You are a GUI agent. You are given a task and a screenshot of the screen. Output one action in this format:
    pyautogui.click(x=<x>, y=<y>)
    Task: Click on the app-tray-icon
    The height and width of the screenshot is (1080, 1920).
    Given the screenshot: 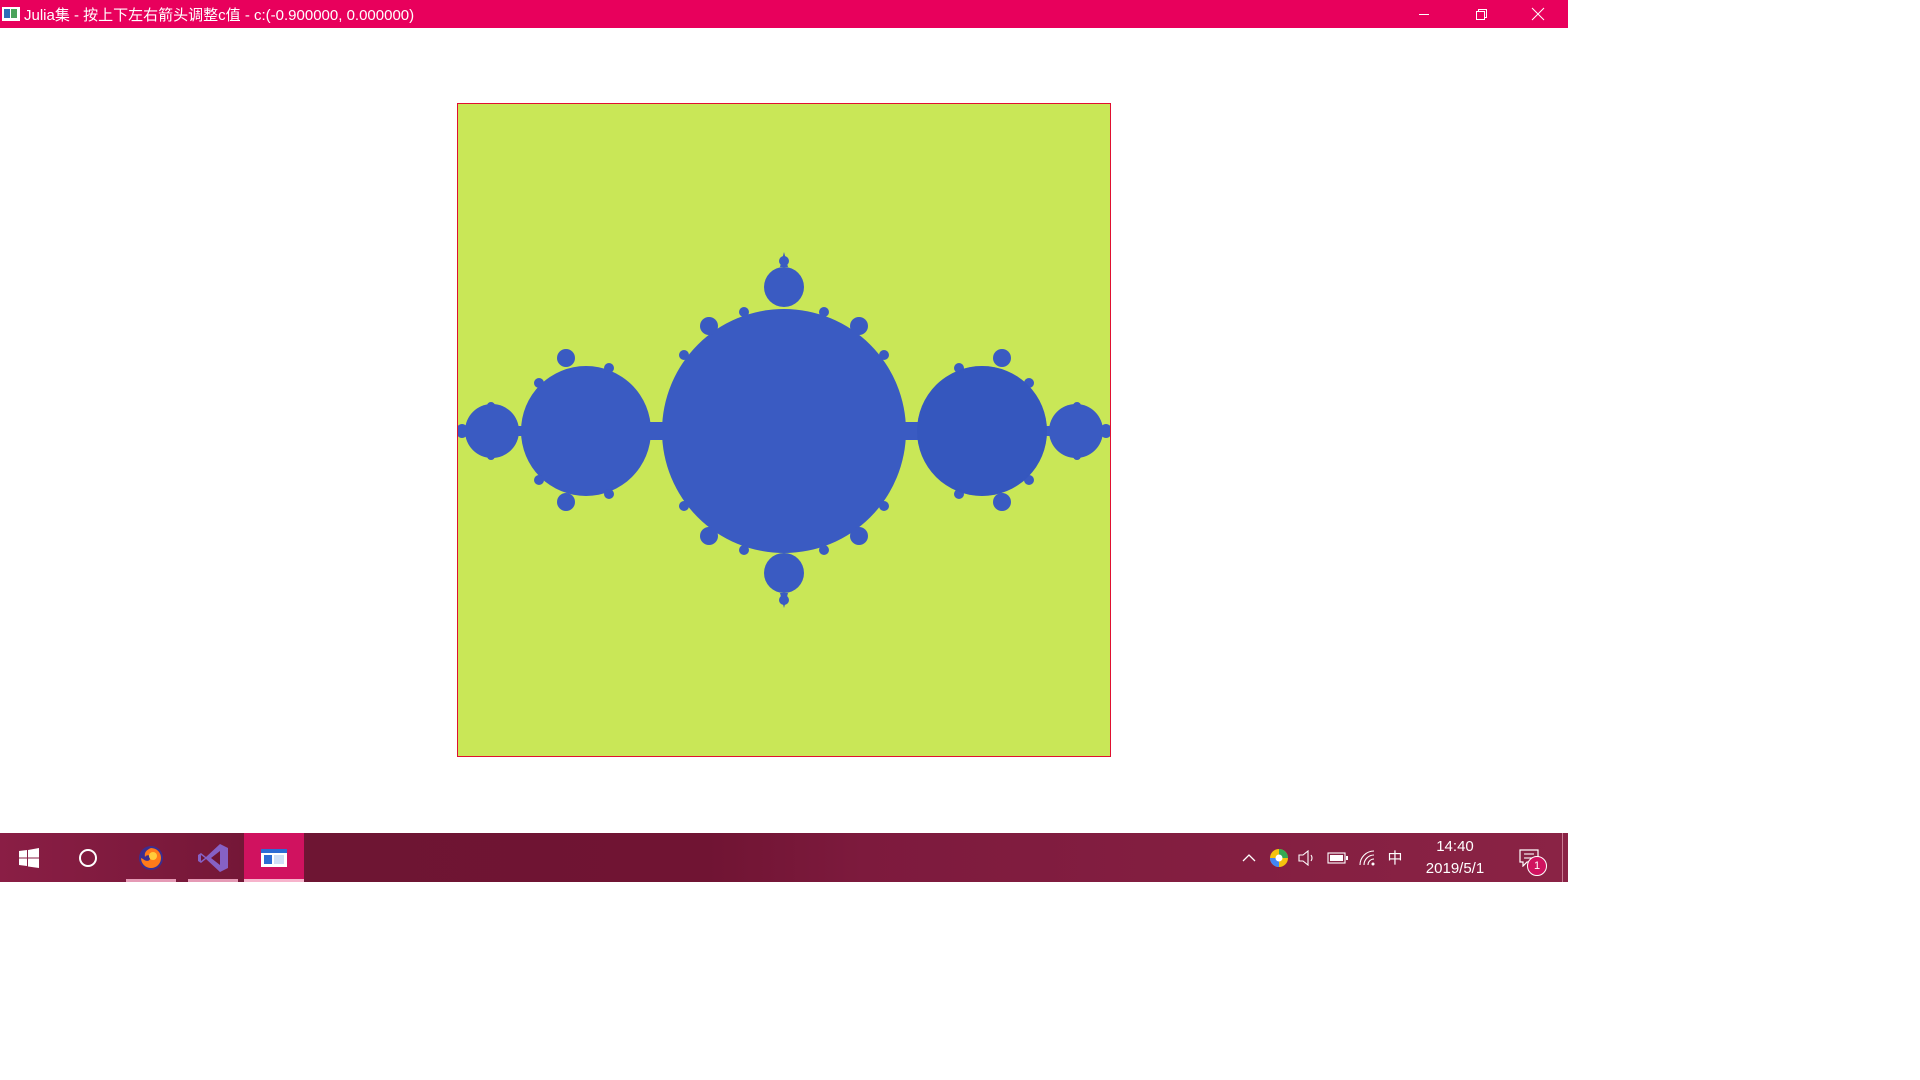 What is the action you would take?
    pyautogui.click(x=1279, y=857)
    